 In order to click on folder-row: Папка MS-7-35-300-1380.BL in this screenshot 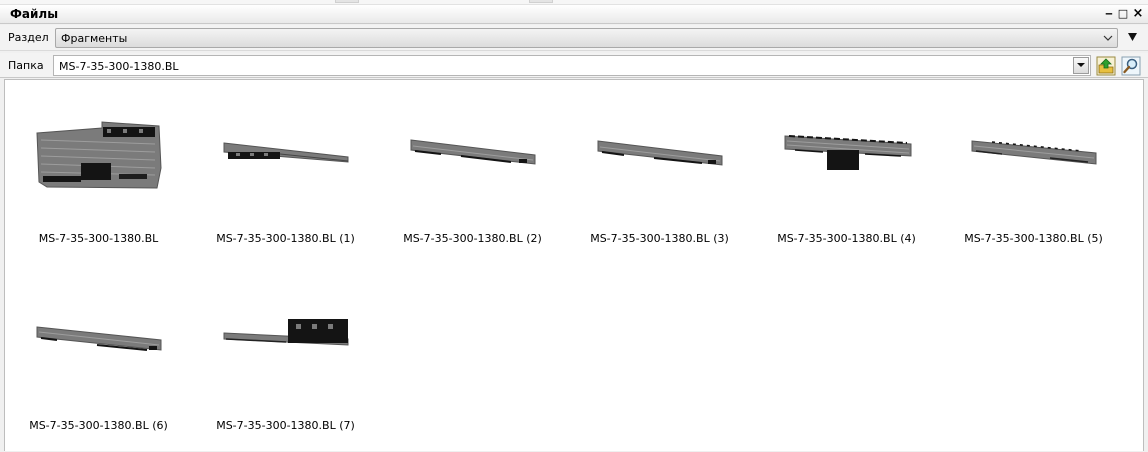, I will do `click(574, 65)`.